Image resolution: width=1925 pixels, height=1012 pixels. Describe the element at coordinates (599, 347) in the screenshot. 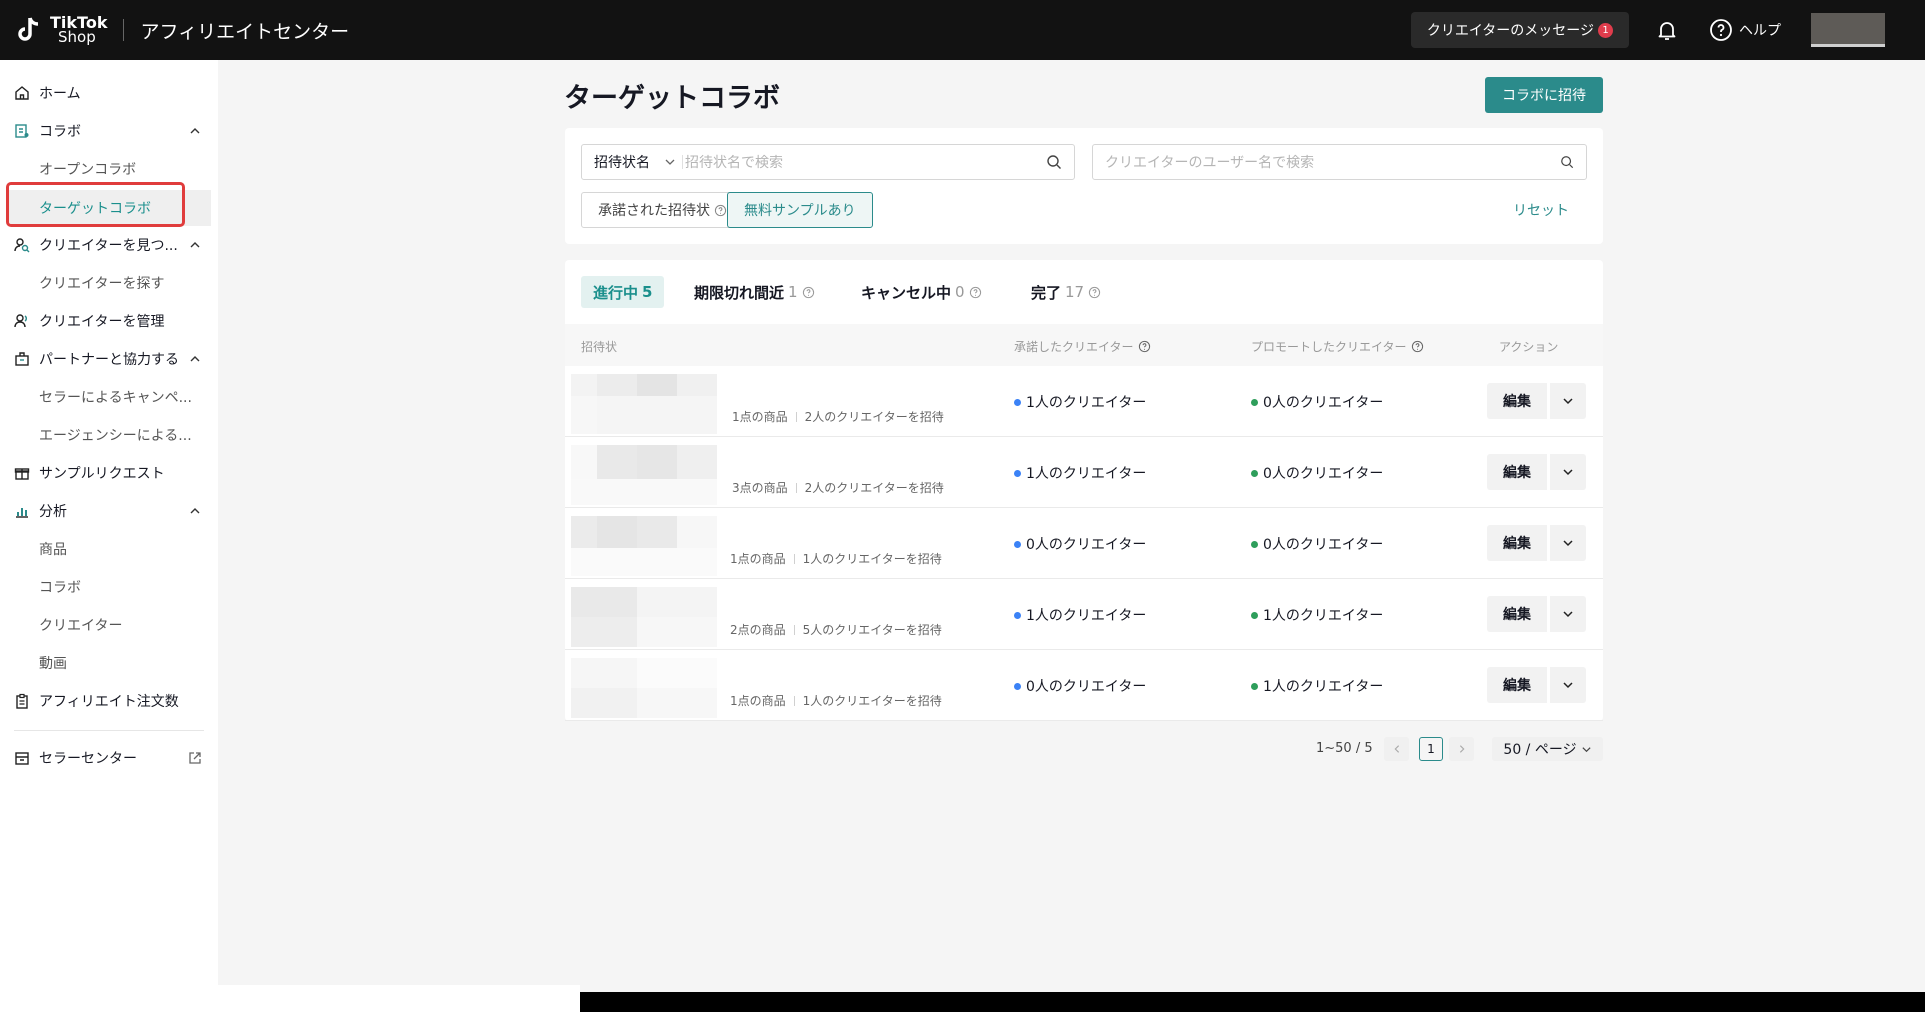

I see `column-header-label: 招待状` at that location.